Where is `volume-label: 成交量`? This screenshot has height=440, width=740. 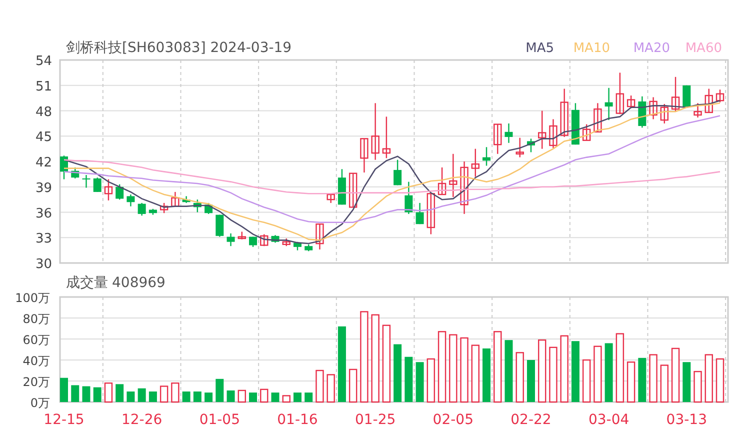
volume-label: 成交量 is located at coordinates (87, 283).